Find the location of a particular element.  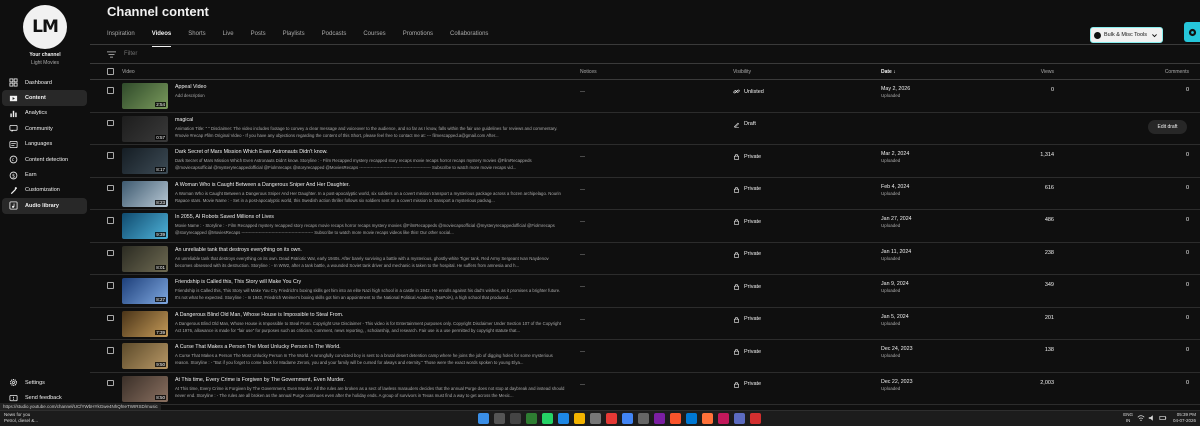

video-thumbnail: 8:01 is located at coordinates (145, 258).